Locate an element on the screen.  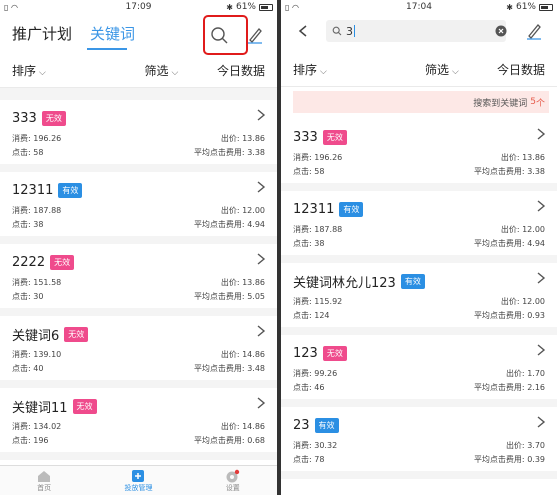
clicks-value: 46 is located at coordinates (319, 387).